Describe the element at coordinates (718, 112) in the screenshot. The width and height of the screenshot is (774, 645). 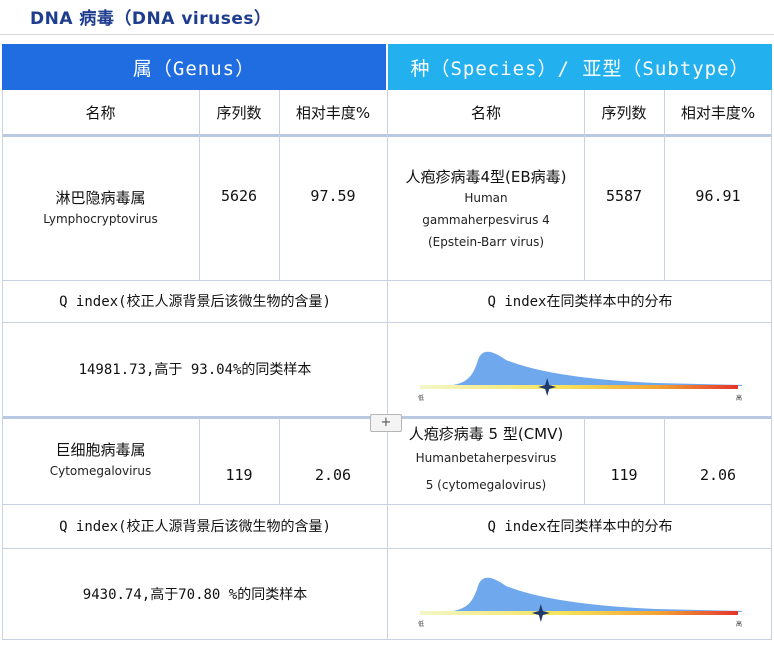
I see `species-abundance-col-header: 相对丰度%` at that location.